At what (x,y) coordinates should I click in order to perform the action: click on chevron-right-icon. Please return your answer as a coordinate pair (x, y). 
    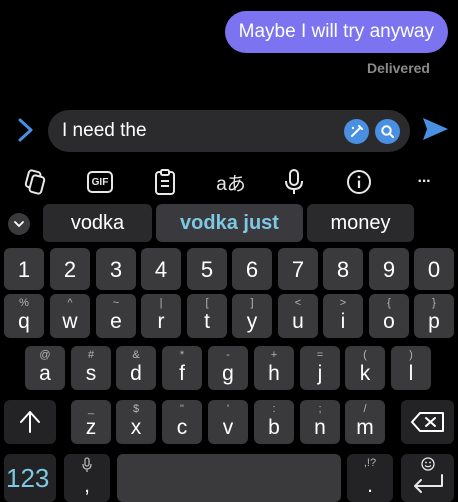
    Looking at the image, I should click on (25, 130).